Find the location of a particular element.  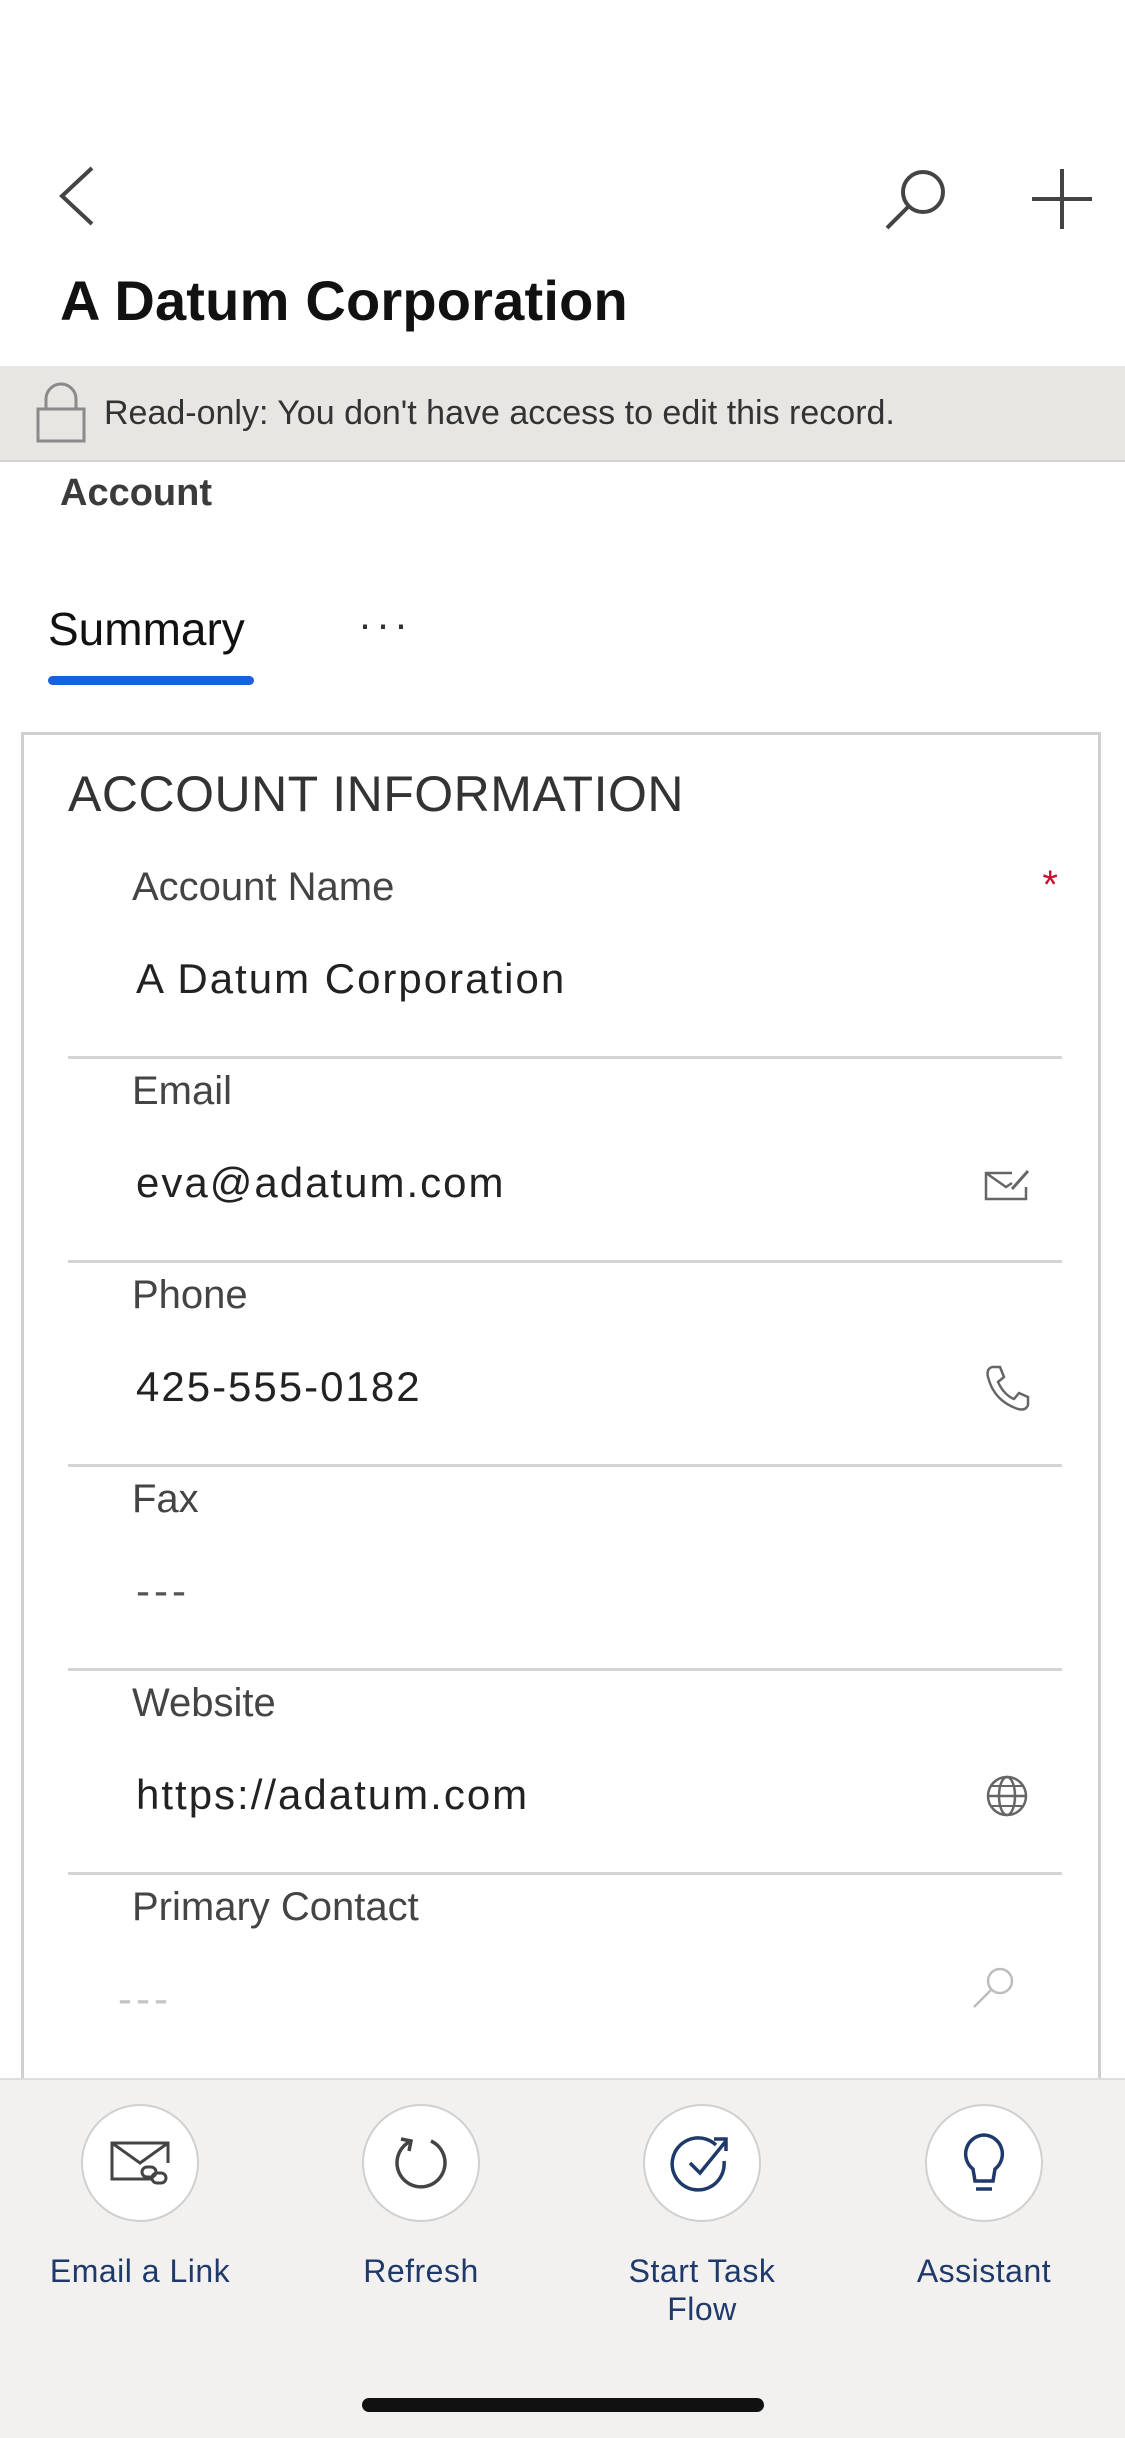

record-title: A Datum Corporation is located at coordinates (344, 300).